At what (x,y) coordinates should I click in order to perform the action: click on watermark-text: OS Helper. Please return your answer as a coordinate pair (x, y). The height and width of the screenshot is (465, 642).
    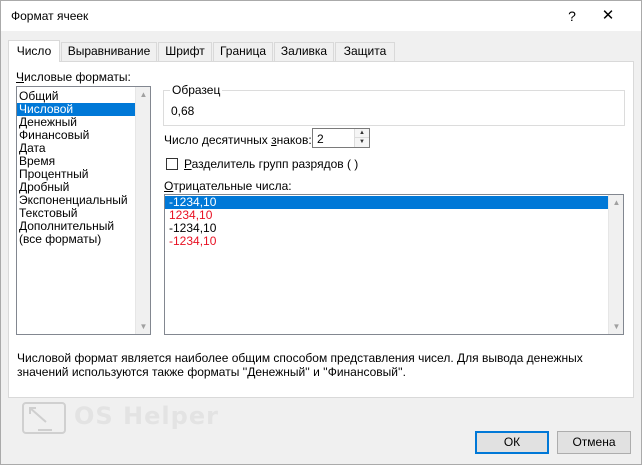
    Looking at the image, I should click on (146, 416).